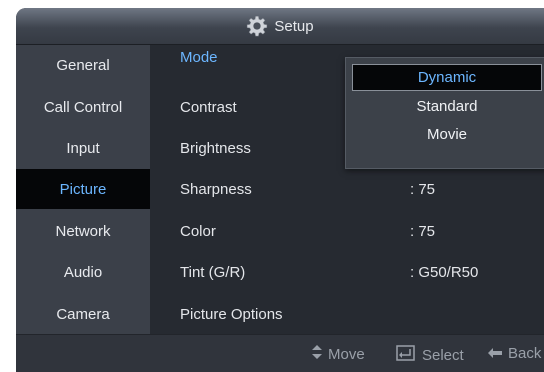  Describe the element at coordinates (215, 148) in the screenshot. I see `setting-label: Brightness` at that location.